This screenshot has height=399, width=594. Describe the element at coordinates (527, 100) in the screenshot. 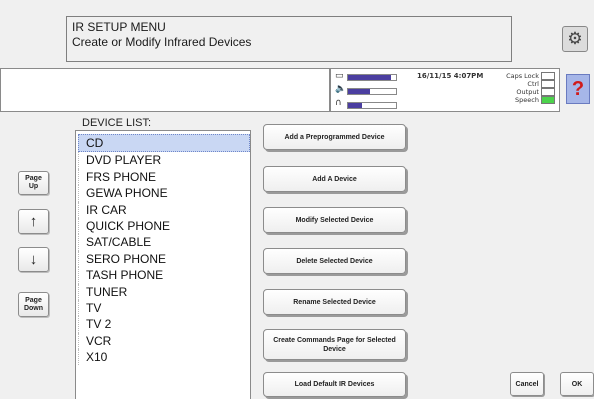

I see `lock-indicator-label: Speech` at that location.